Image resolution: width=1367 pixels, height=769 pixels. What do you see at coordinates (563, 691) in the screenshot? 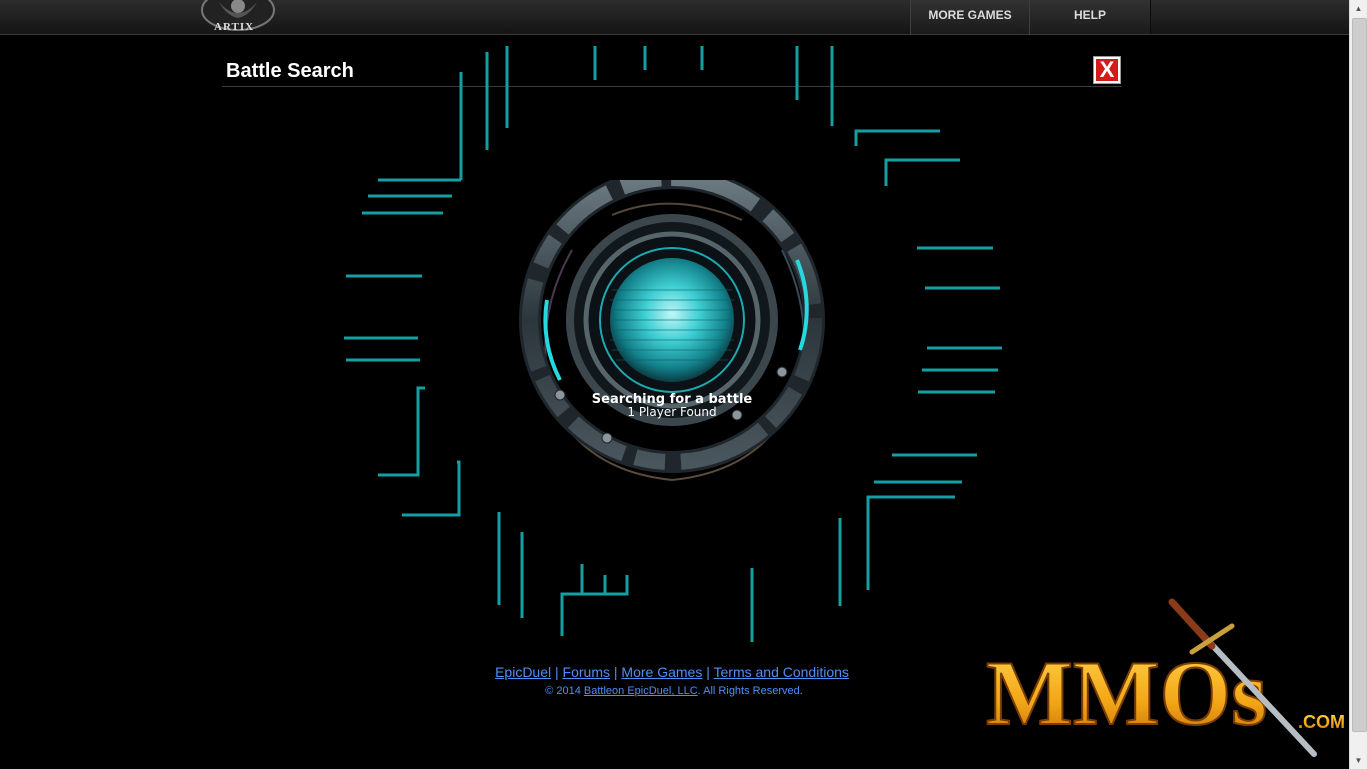
I see `copyright-prefix: © 2014` at bounding box center [563, 691].